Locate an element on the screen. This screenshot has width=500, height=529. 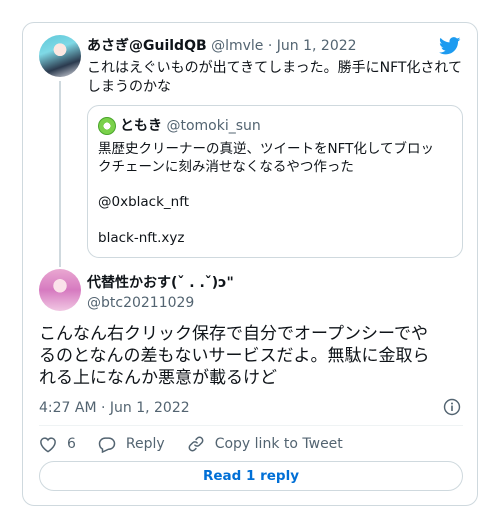
quoted-handle: @tomoki_sun is located at coordinates (213, 126).